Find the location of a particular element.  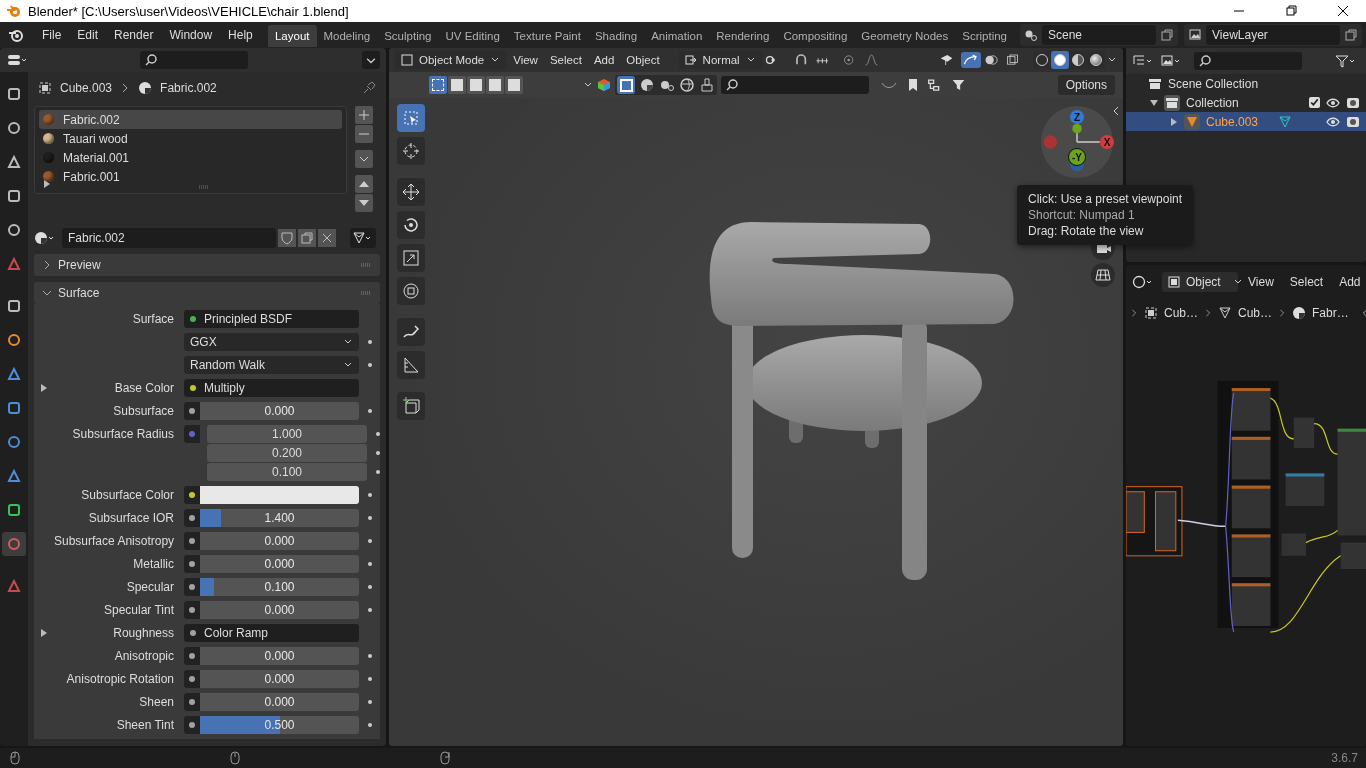

material-slot: Fabric.002 is located at coordinates (190, 119).